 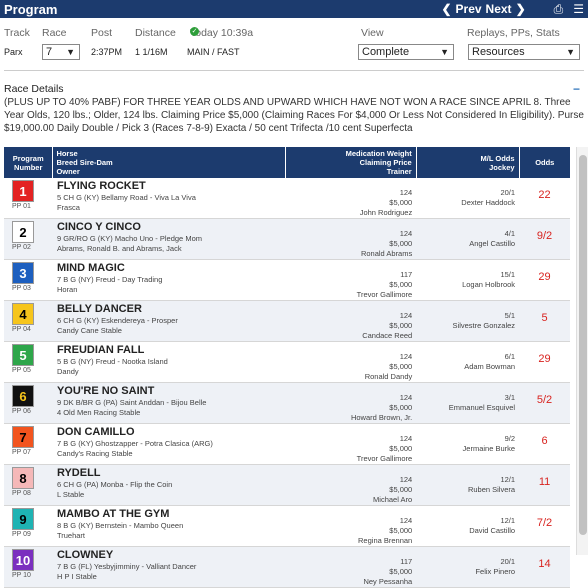 What do you see at coordinates (34, 89) in the screenshot?
I see `race-details-title: Race Details` at bounding box center [34, 89].